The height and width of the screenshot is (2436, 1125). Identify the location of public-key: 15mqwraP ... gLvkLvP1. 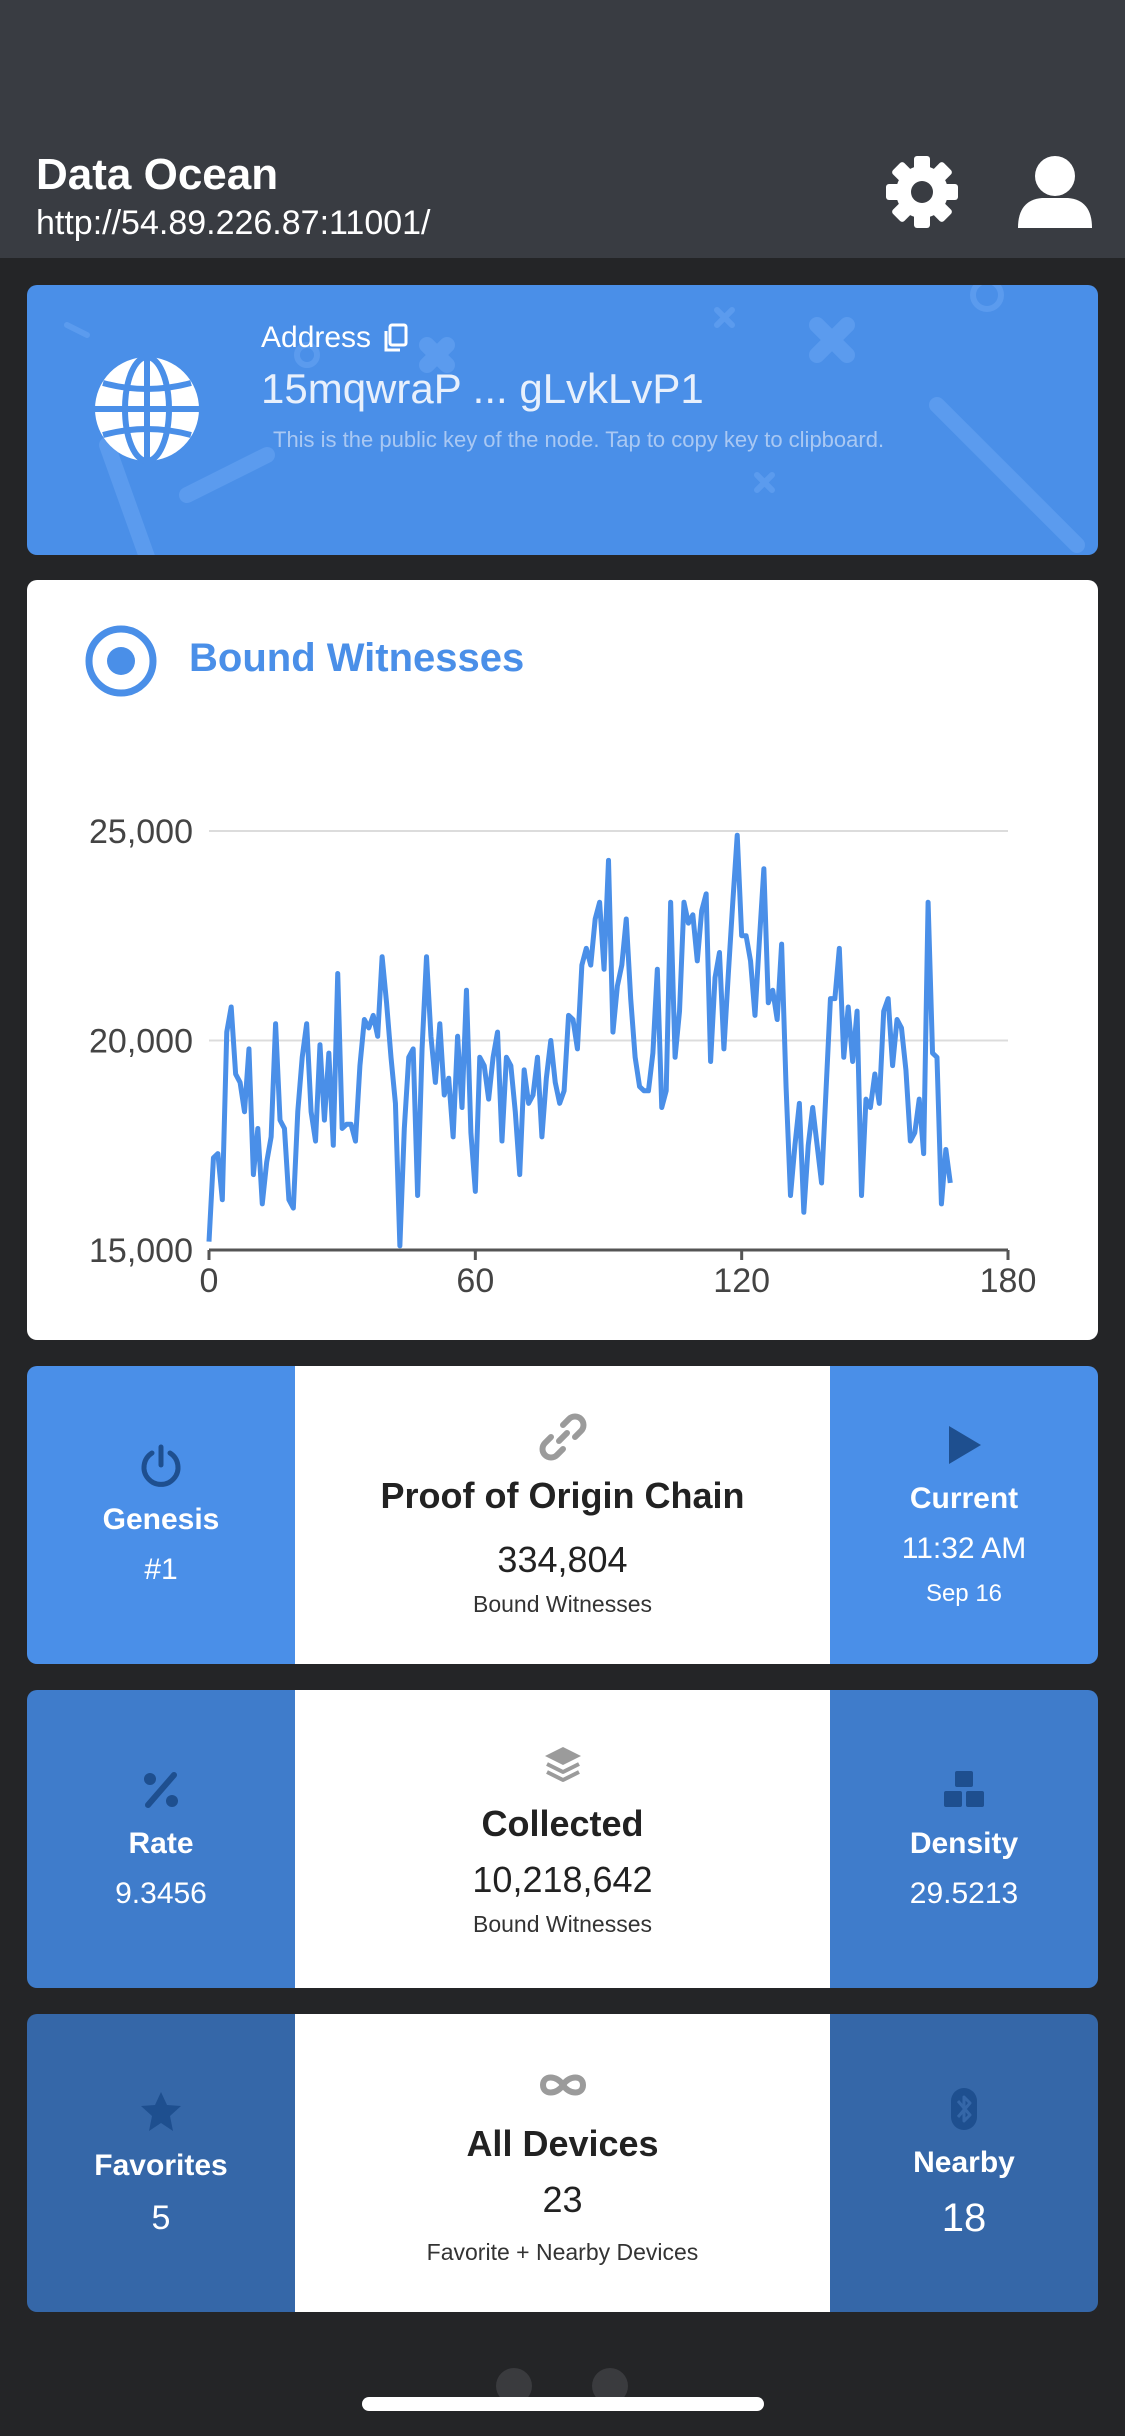
(482, 389).